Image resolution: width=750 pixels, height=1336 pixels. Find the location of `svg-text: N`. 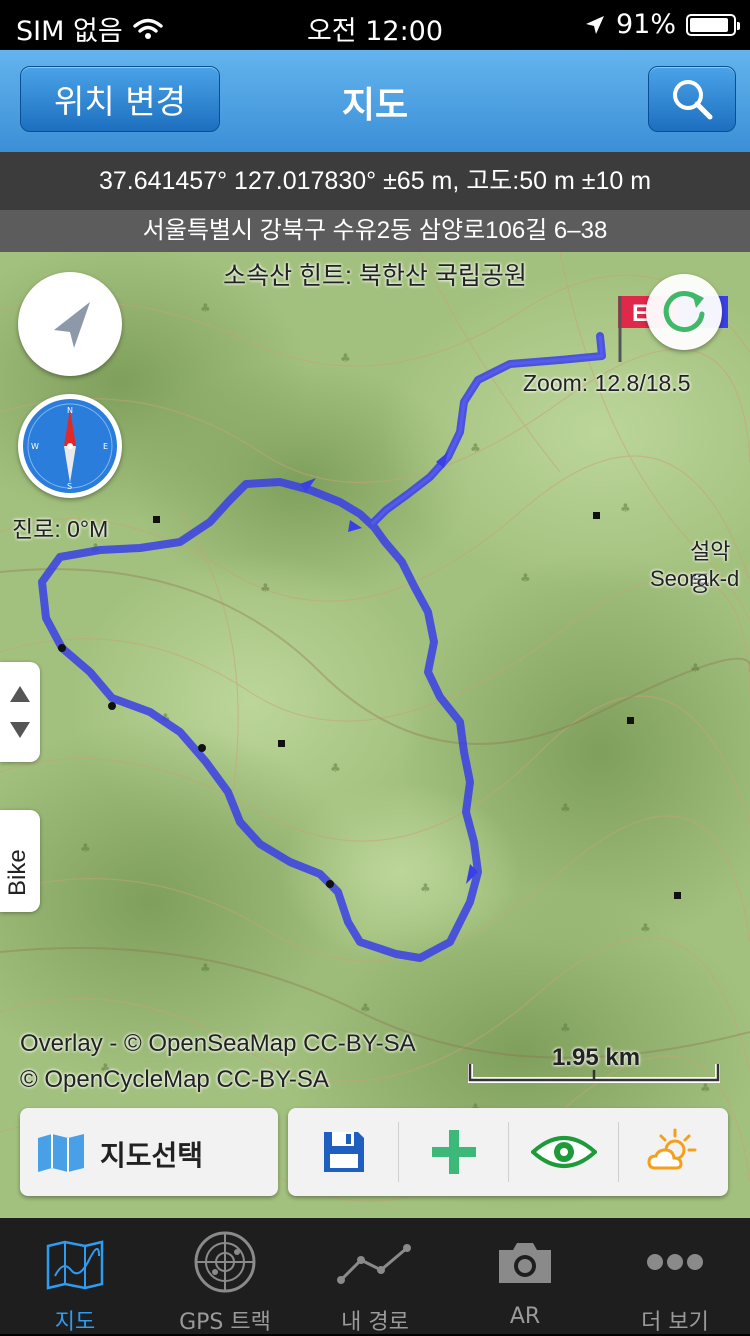

svg-text: N is located at coordinates (70, 410).